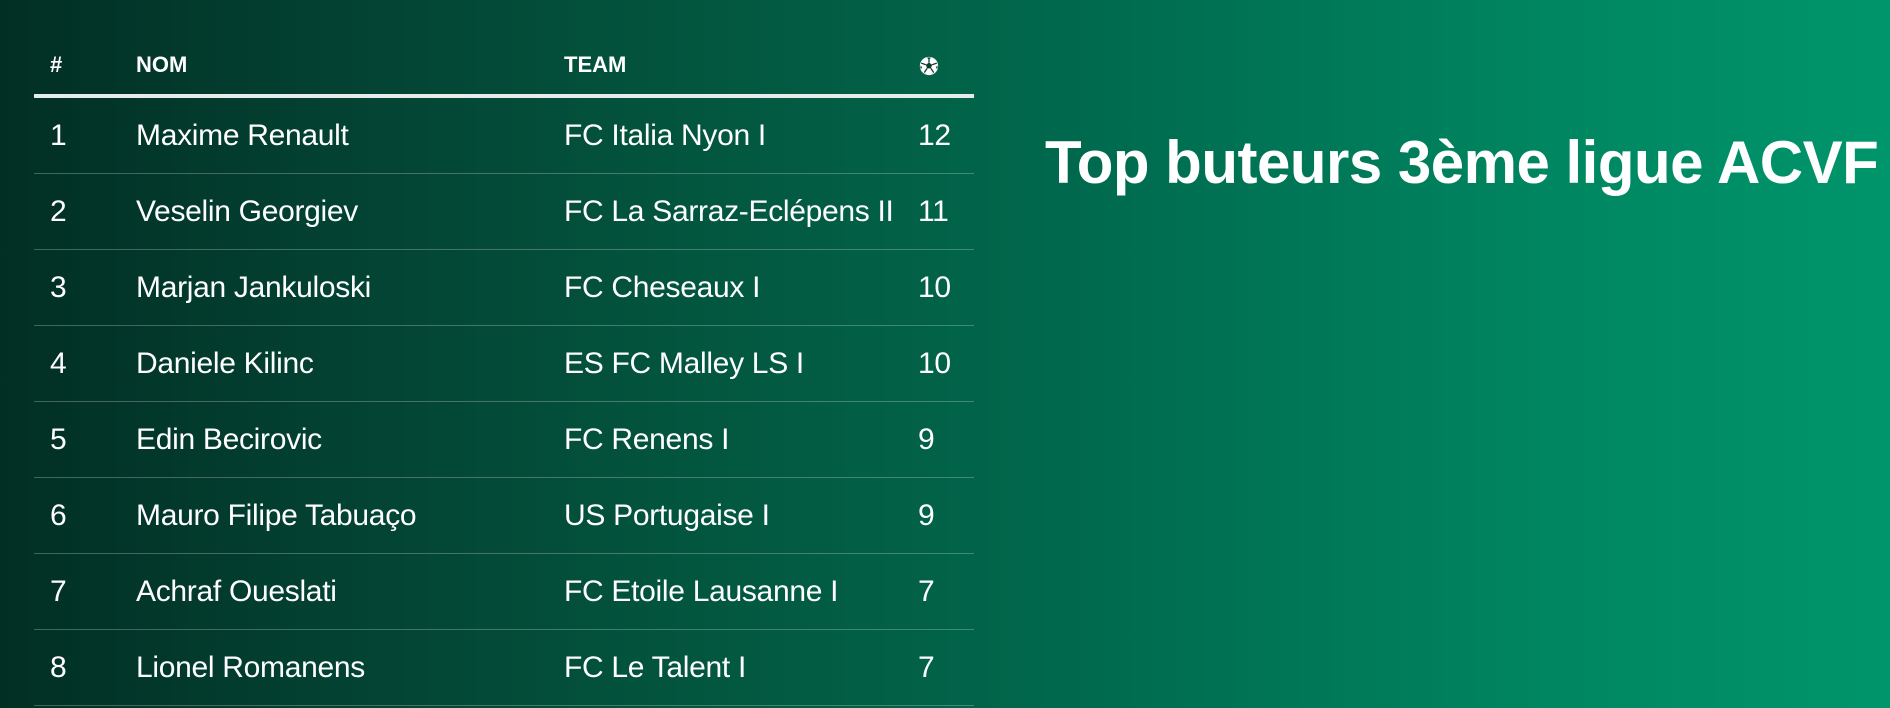  Describe the element at coordinates (1462, 162) in the screenshot. I see `page-title: Top buteurs 3ème ligue ACVF` at that location.